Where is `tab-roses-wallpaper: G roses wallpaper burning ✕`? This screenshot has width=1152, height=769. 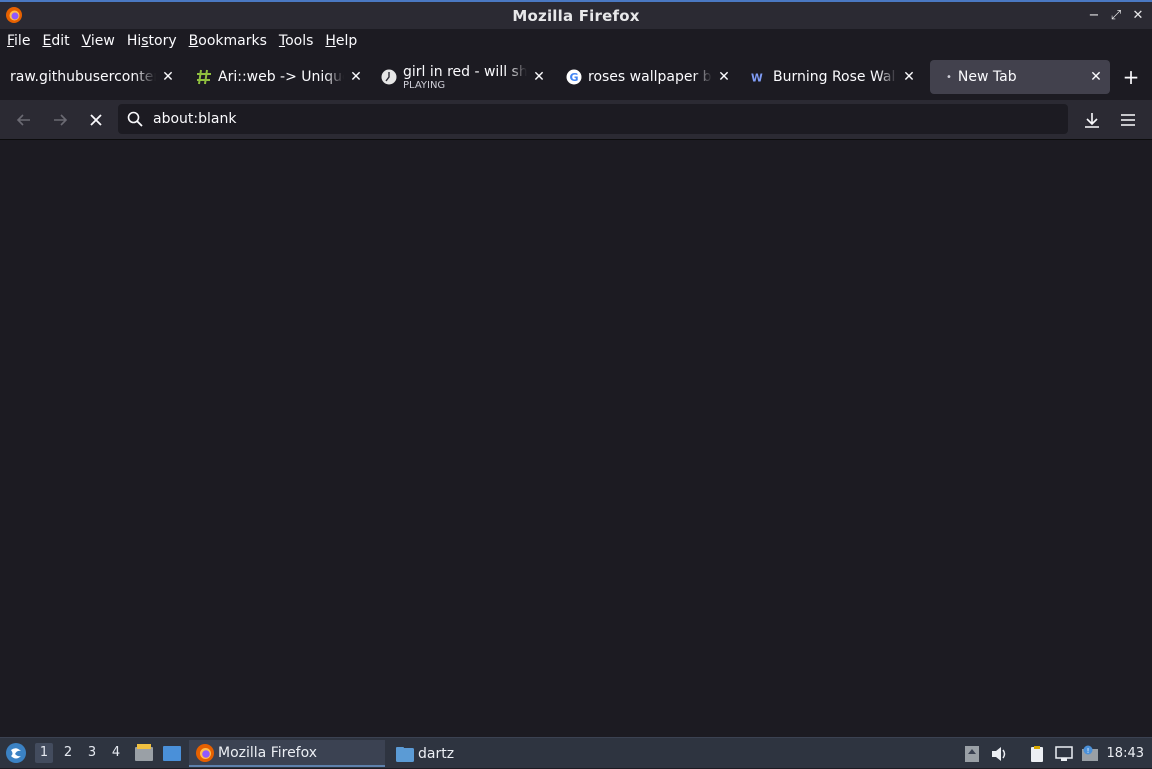 tab-roses-wallpaper: G roses wallpaper burning ✕ is located at coordinates (647, 77).